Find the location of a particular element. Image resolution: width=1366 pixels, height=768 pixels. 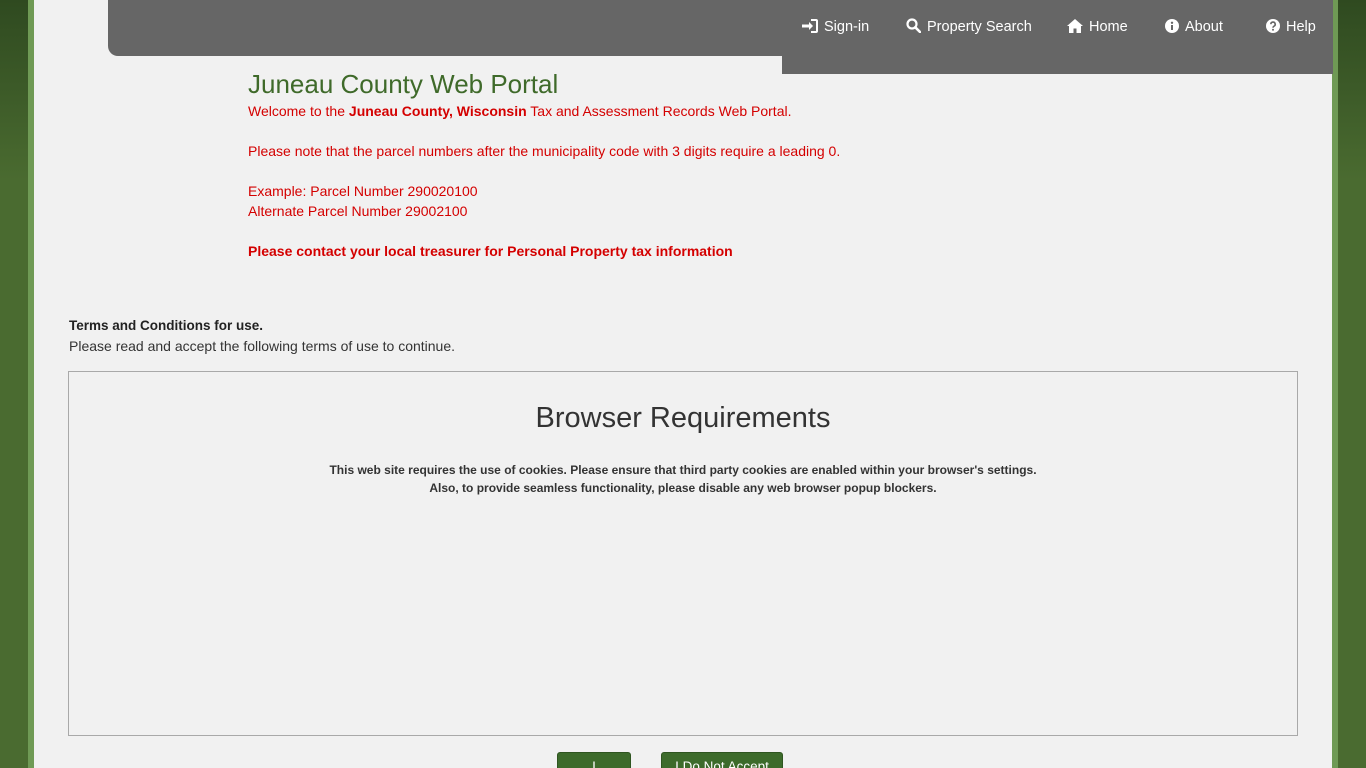

sign-in-icon is located at coordinates (810, 26).